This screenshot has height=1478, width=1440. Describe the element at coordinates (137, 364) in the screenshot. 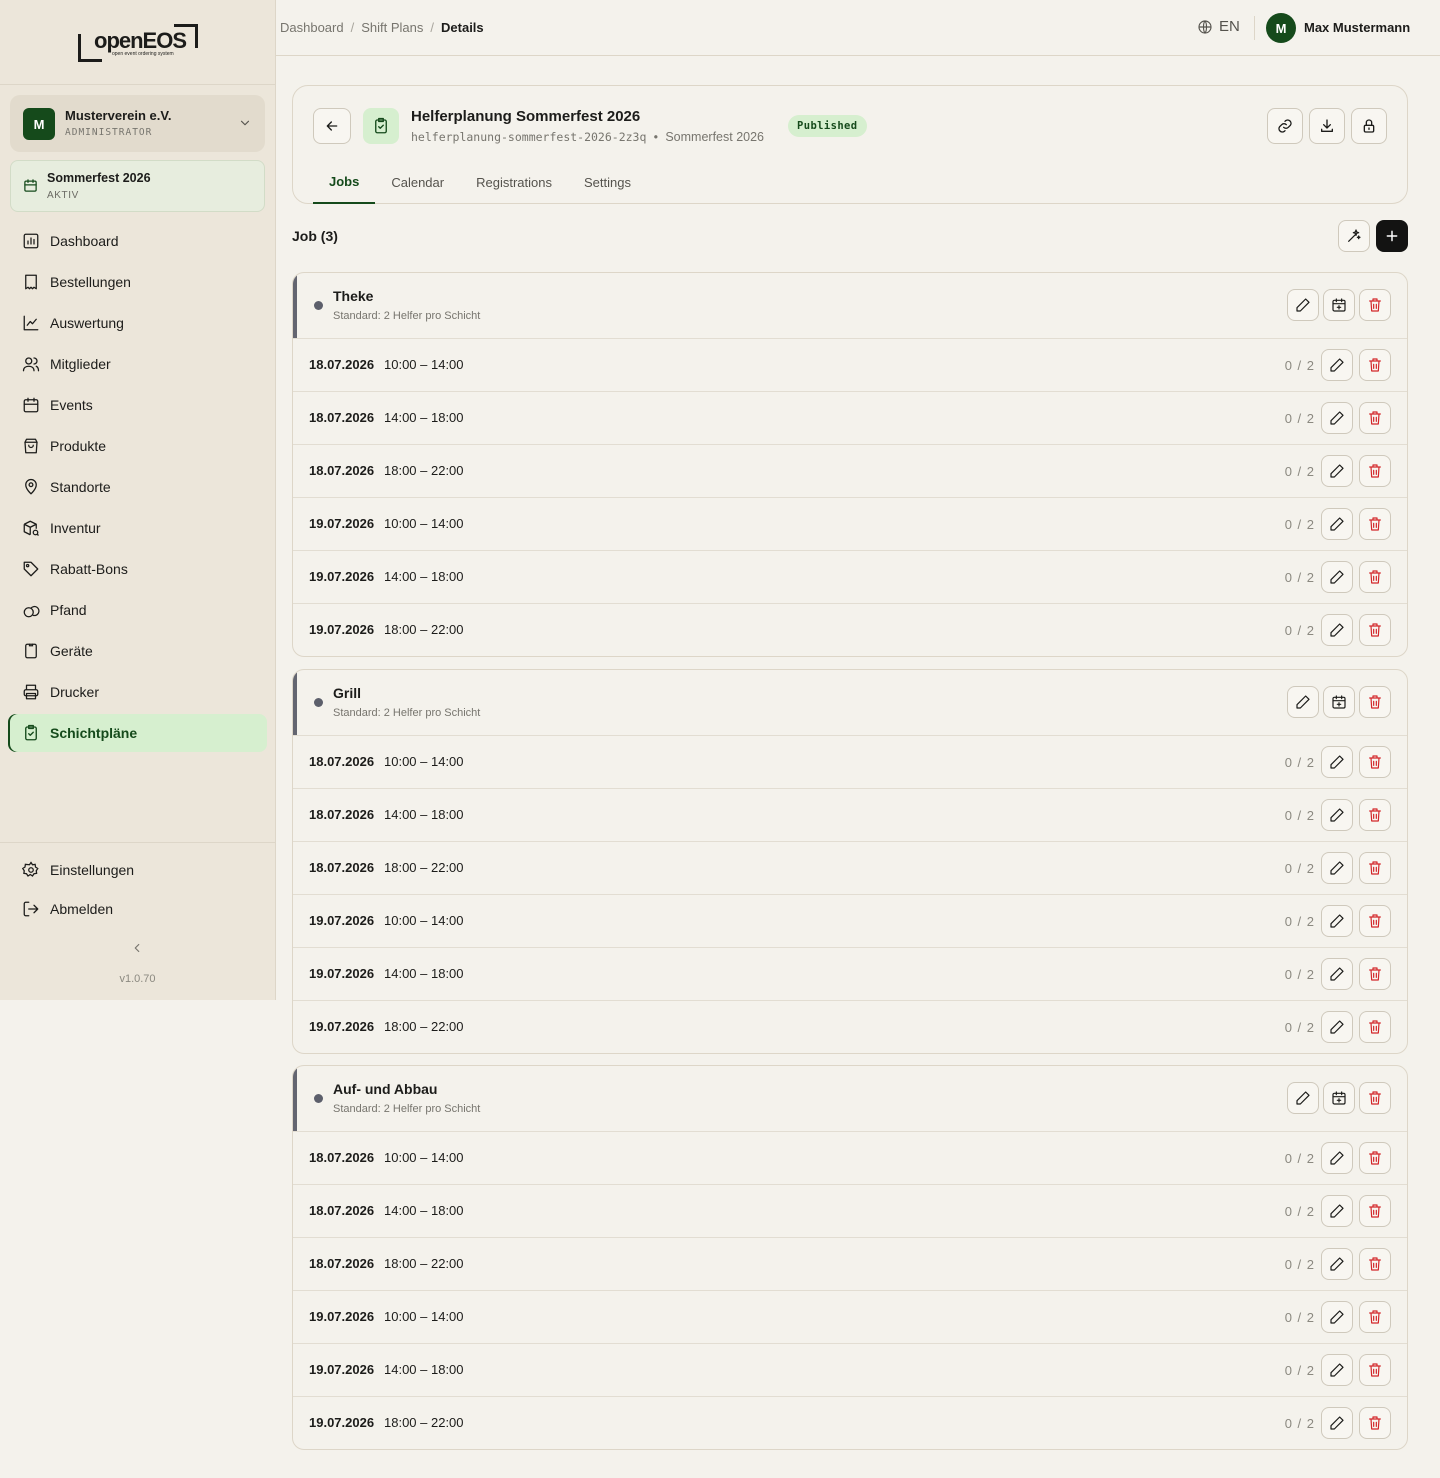

I see `sidebar-item-mitglieder: Mitglieder` at that location.